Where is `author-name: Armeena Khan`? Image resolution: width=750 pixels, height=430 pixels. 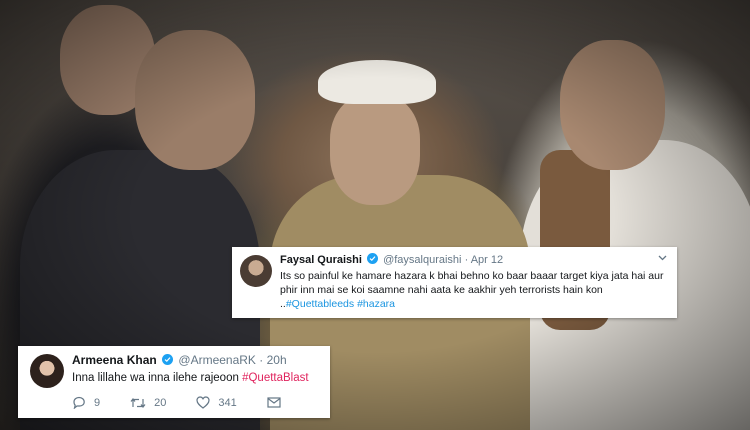 author-name: Armeena Khan is located at coordinates (114, 360).